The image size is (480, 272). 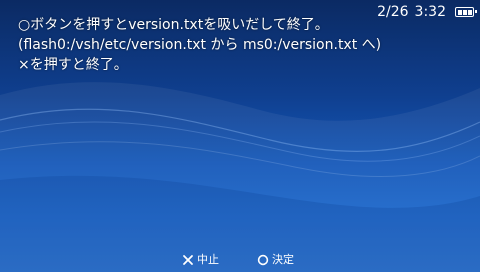 What do you see at coordinates (188, 260) in the screenshot?
I see `cross-icon` at bounding box center [188, 260].